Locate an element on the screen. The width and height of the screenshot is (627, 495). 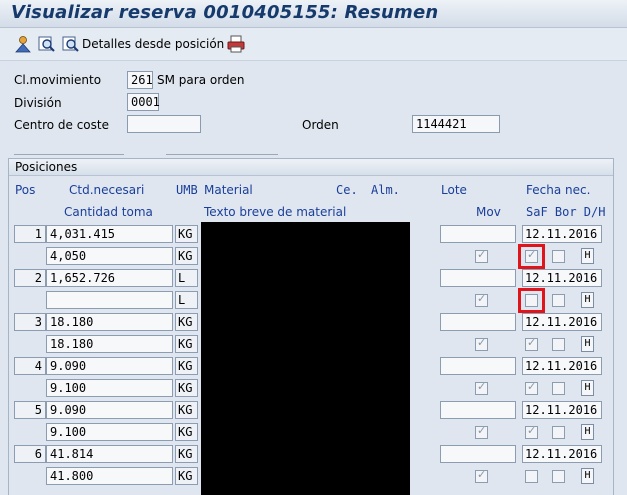
window-title: Visualizar reserva 0010405155: Resumen is located at coordinates (225, 12).